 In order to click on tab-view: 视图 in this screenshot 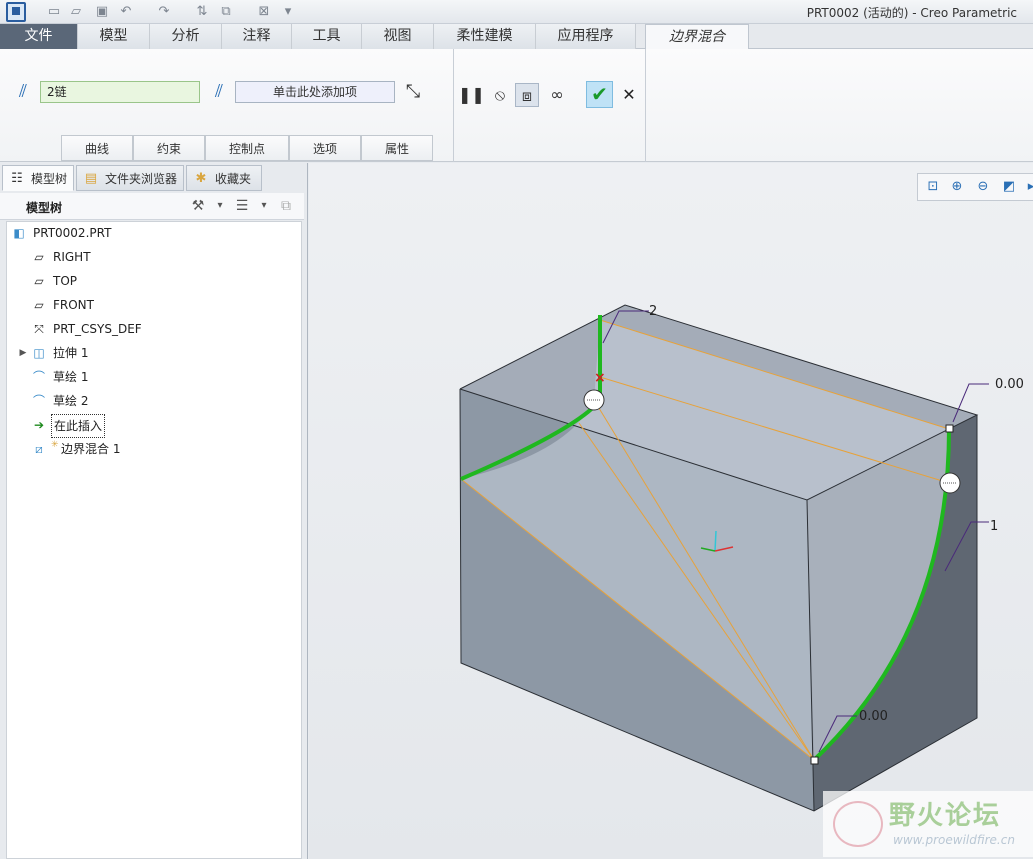, I will do `click(398, 36)`.